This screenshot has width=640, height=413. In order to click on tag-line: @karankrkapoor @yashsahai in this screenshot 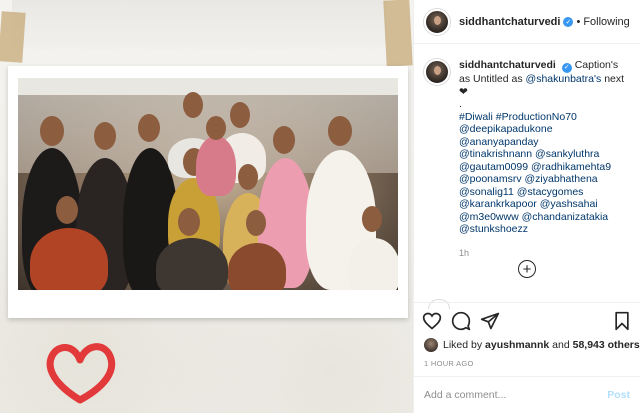, I will do `click(544, 204)`.